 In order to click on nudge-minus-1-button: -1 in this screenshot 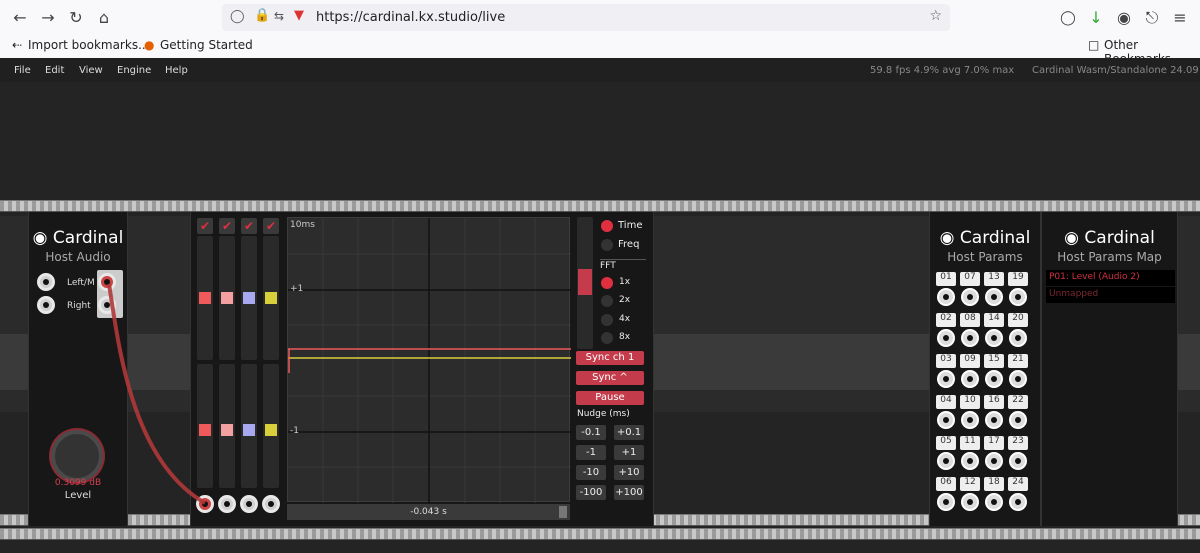, I will do `click(591, 452)`.